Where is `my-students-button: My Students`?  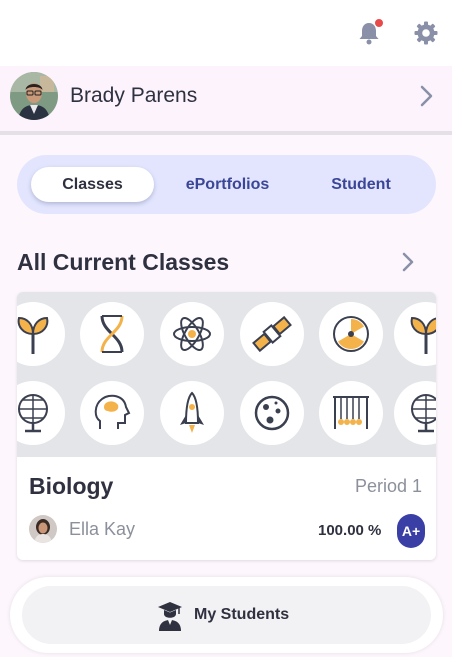
my-students-button: My Students is located at coordinates (226, 615).